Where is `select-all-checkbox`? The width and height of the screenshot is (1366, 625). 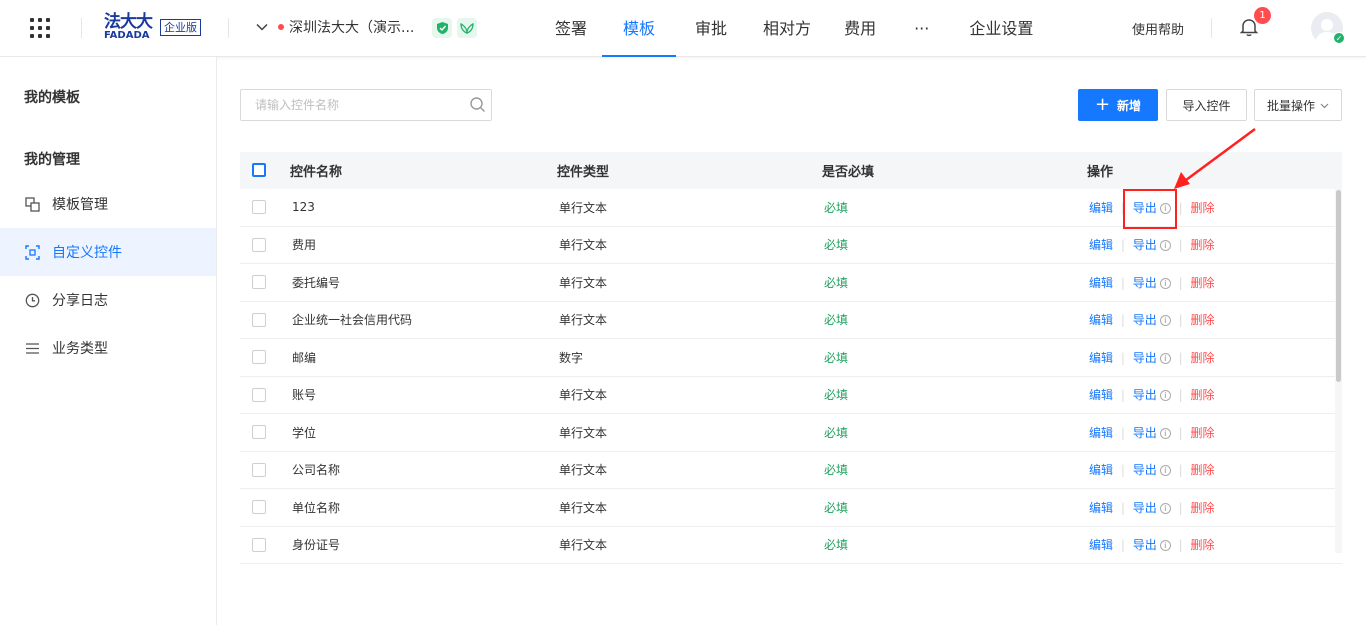
select-all-checkbox is located at coordinates (259, 170).